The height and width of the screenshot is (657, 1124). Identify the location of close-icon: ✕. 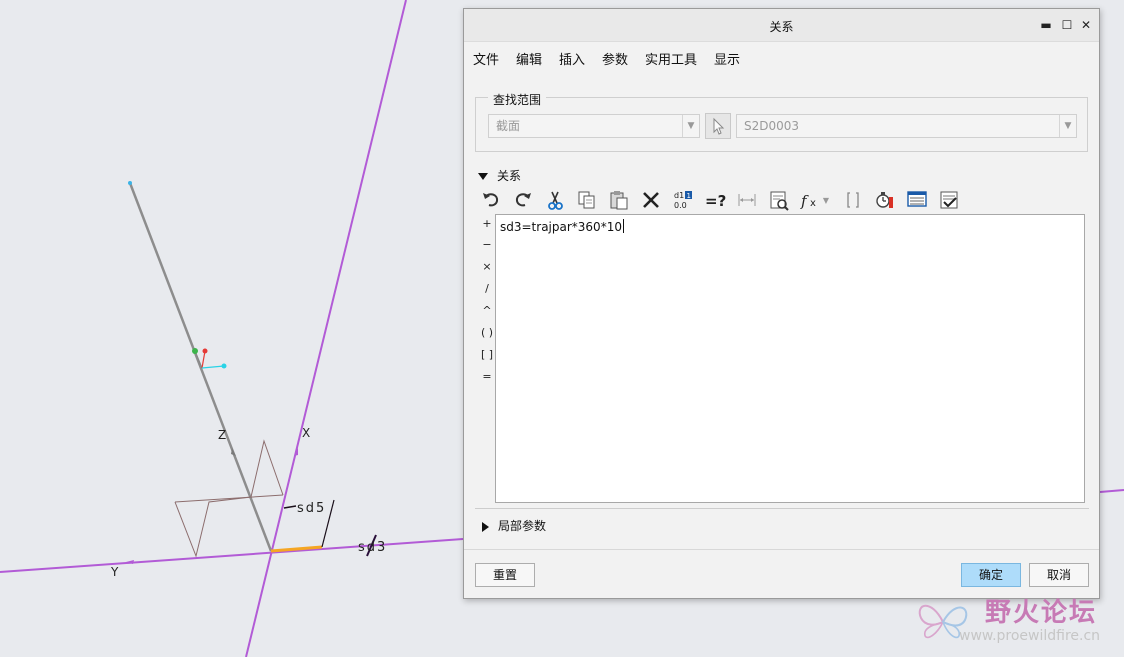
(1086, 25).